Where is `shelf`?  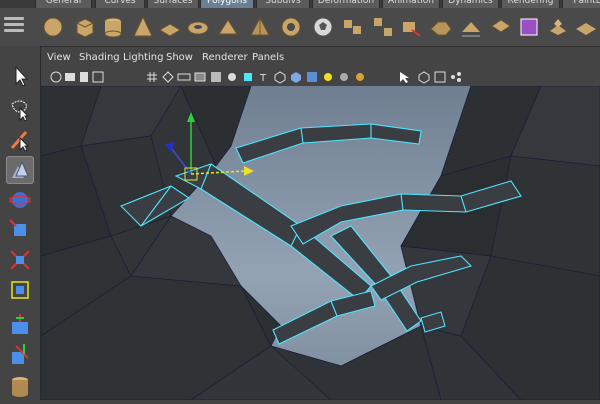
shelf is located at coordinates (300, 27).